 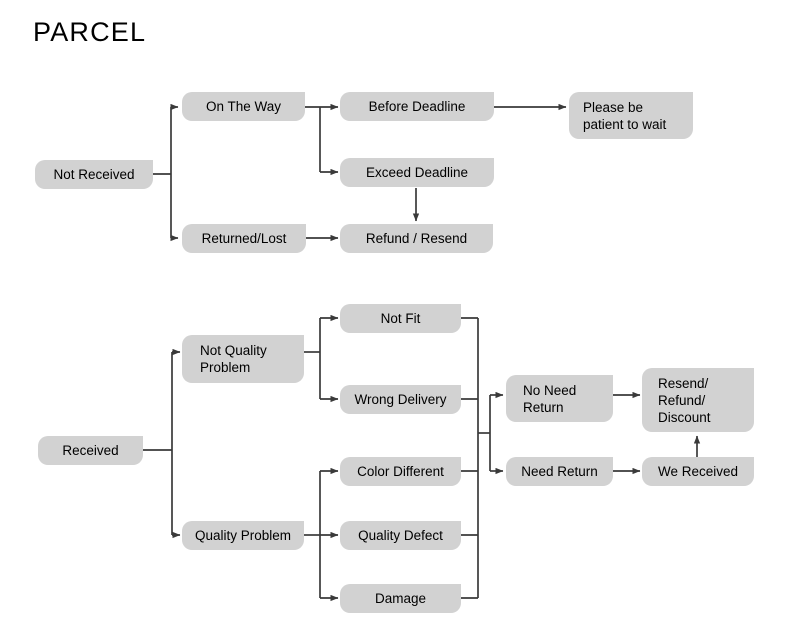 I want to click on node-color-different: Color Different, so click(x=400, y=471).